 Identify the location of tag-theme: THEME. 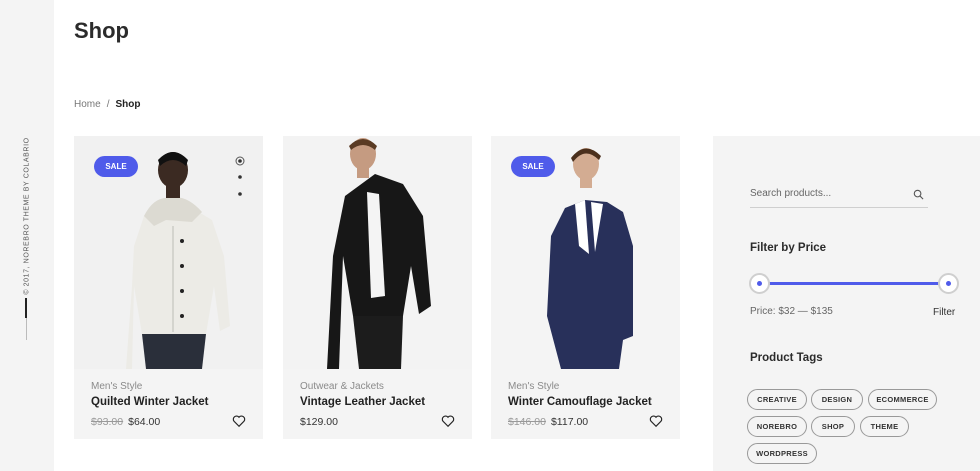
(884, 426).